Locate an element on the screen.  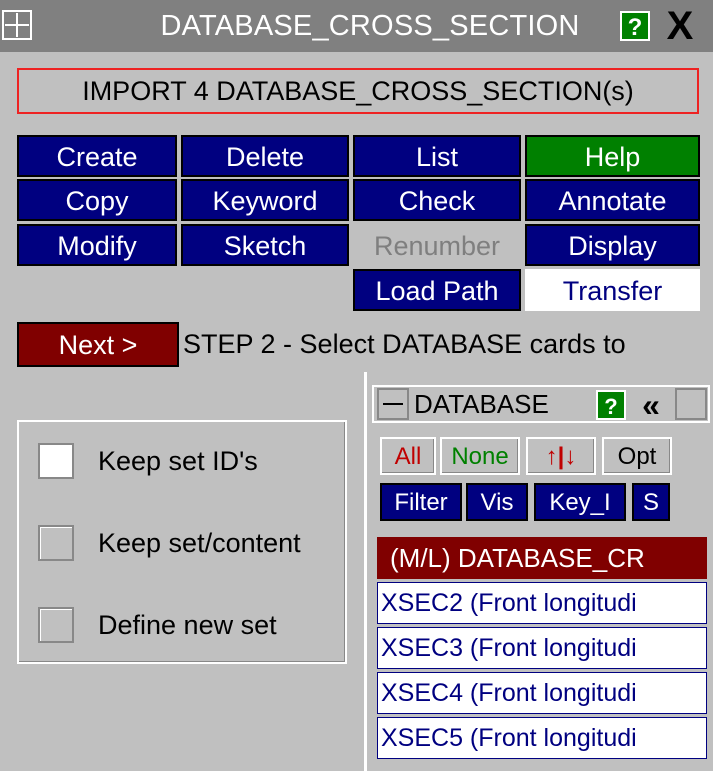
annotate-button: Annotate is located at coordinates (612, 200).